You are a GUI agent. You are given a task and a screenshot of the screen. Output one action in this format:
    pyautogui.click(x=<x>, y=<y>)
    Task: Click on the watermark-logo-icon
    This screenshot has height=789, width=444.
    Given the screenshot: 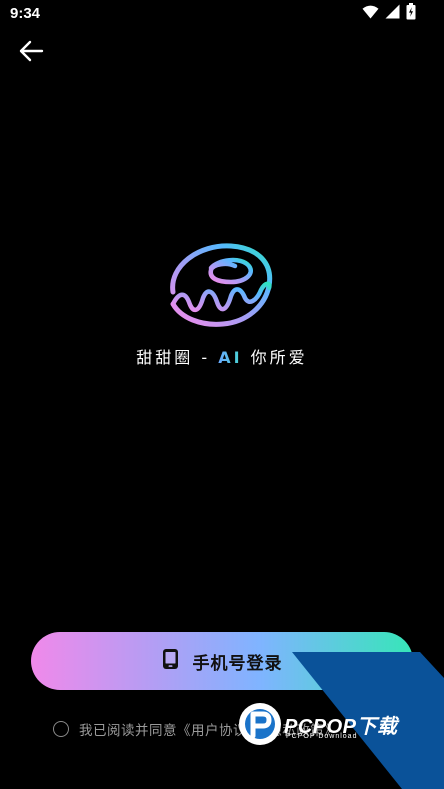 What is the action you would take?
    pyautogui.click(x=260, y=724)
    